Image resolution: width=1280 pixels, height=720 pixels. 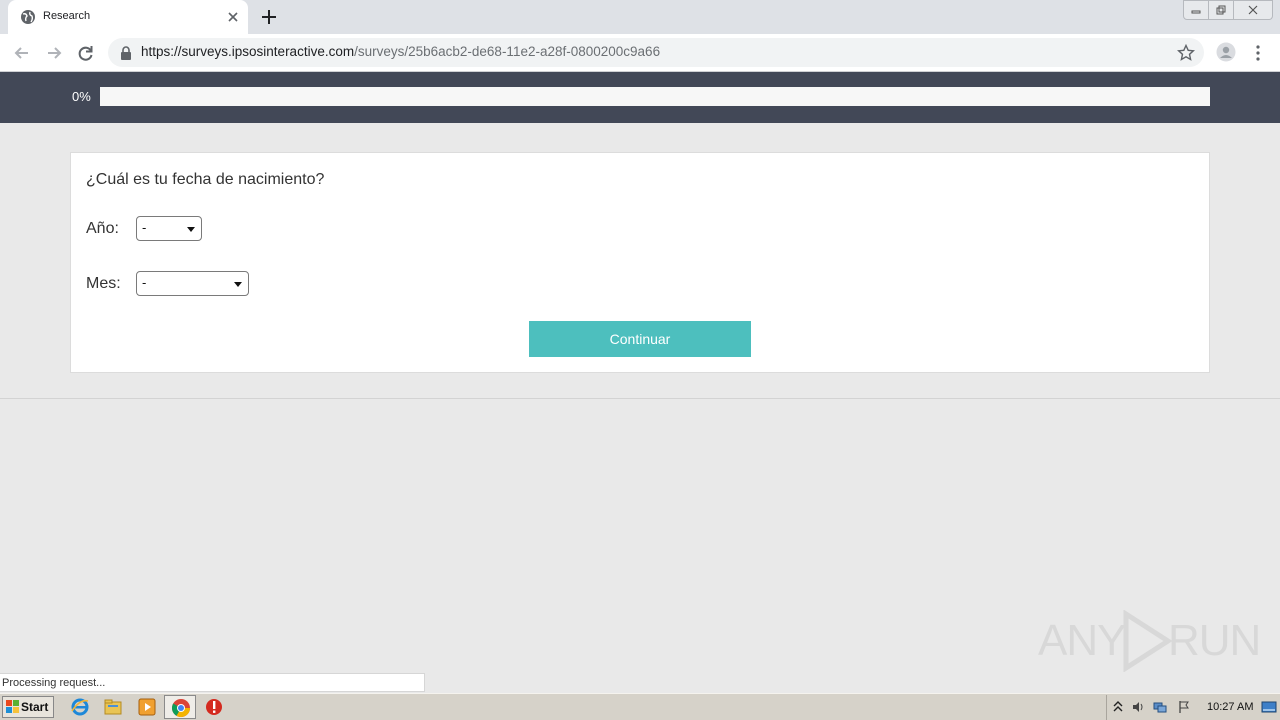 I want to click on minimize-button, so click(x=1196, y=10).